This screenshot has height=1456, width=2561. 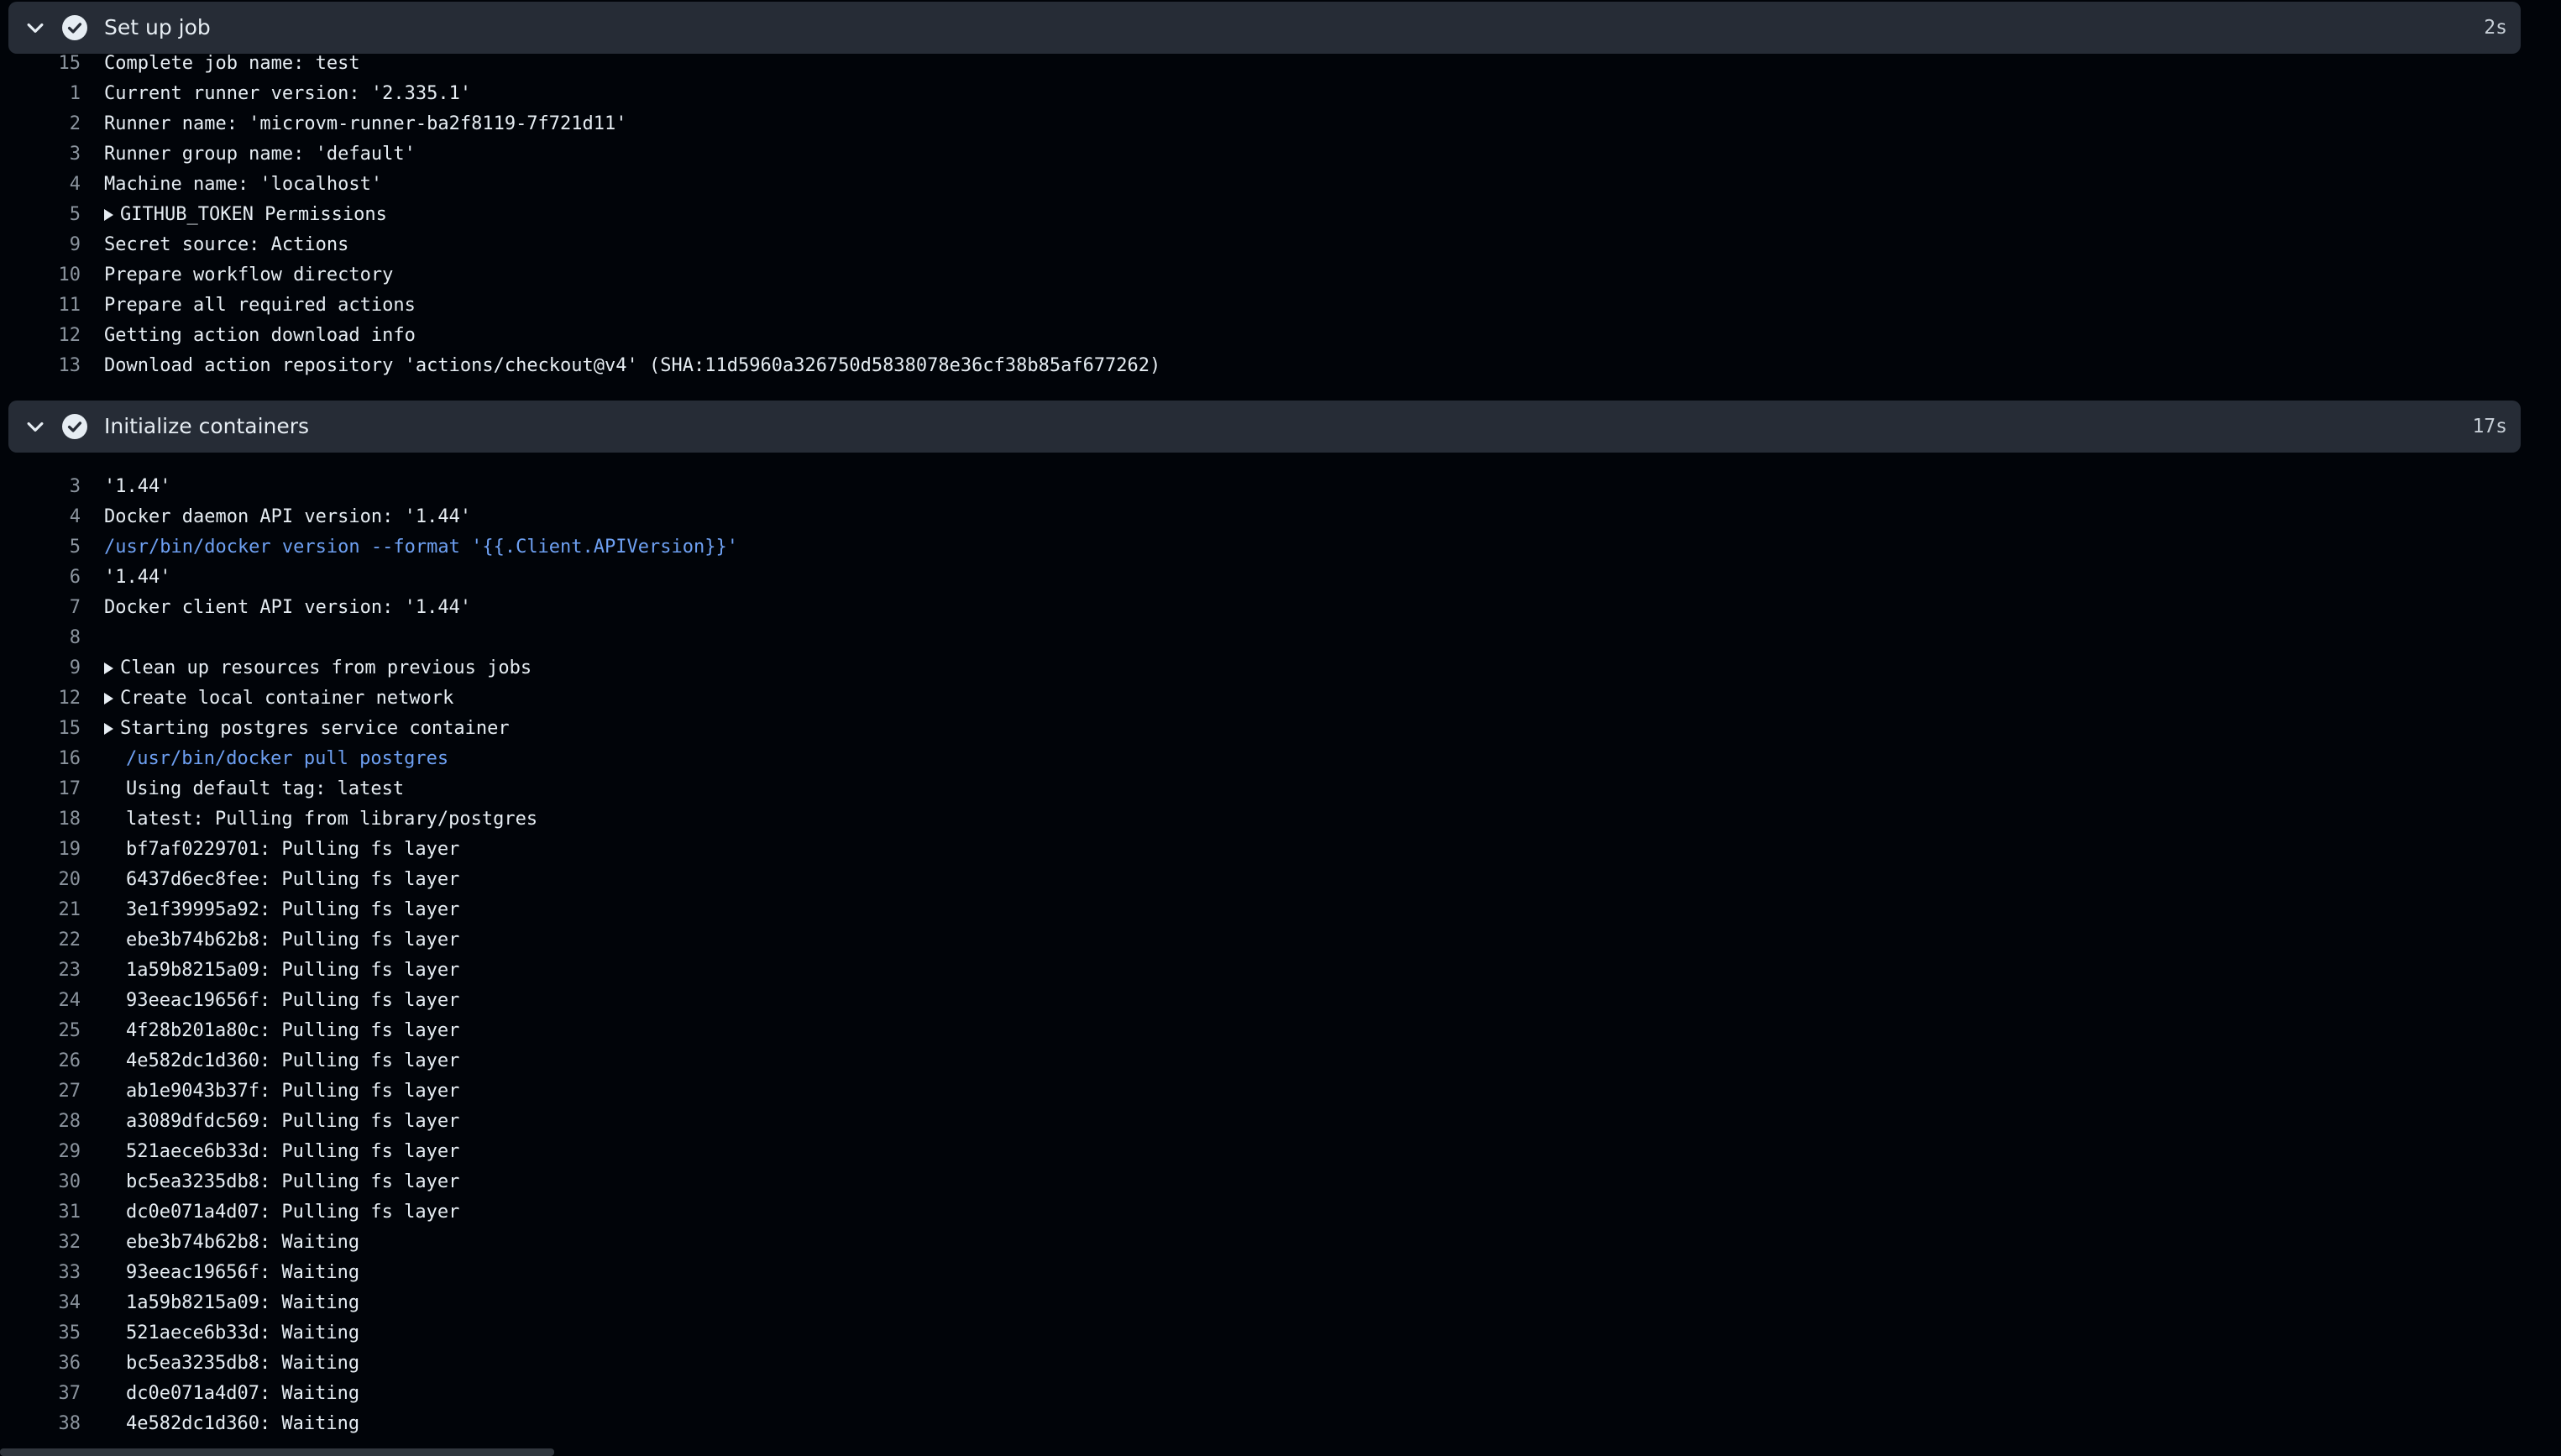 What do you see at coordinates (293, 1212) in the screenshot?
I see `log-text: dc0e071a4d07: Pulling fs layer` at bounding box center [293, 1212].